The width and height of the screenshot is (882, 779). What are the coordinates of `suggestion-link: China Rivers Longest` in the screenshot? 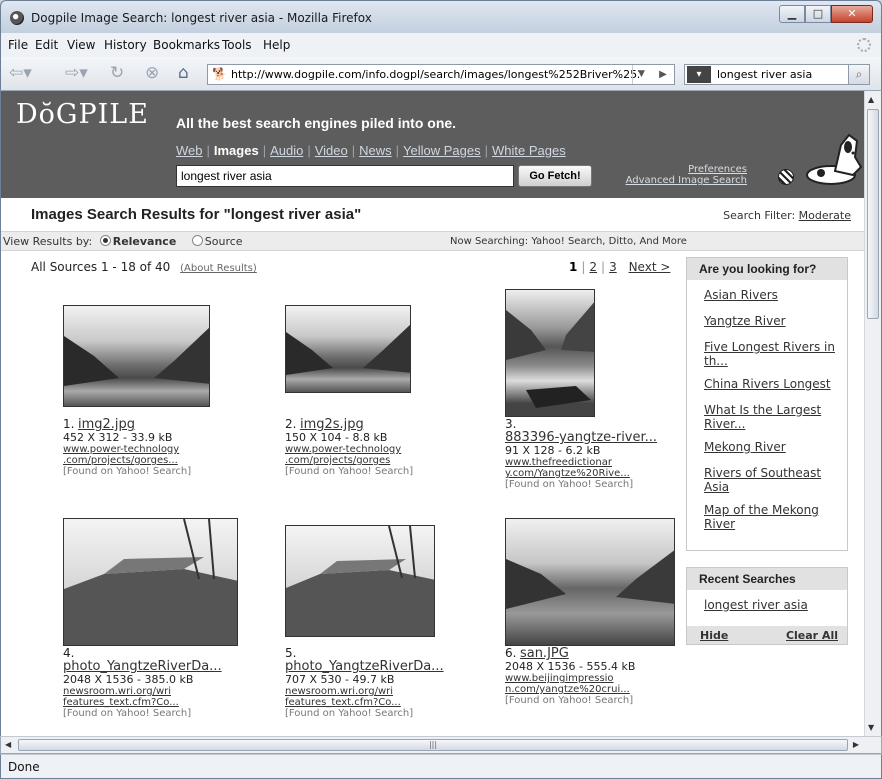 It's located at (767, 384).